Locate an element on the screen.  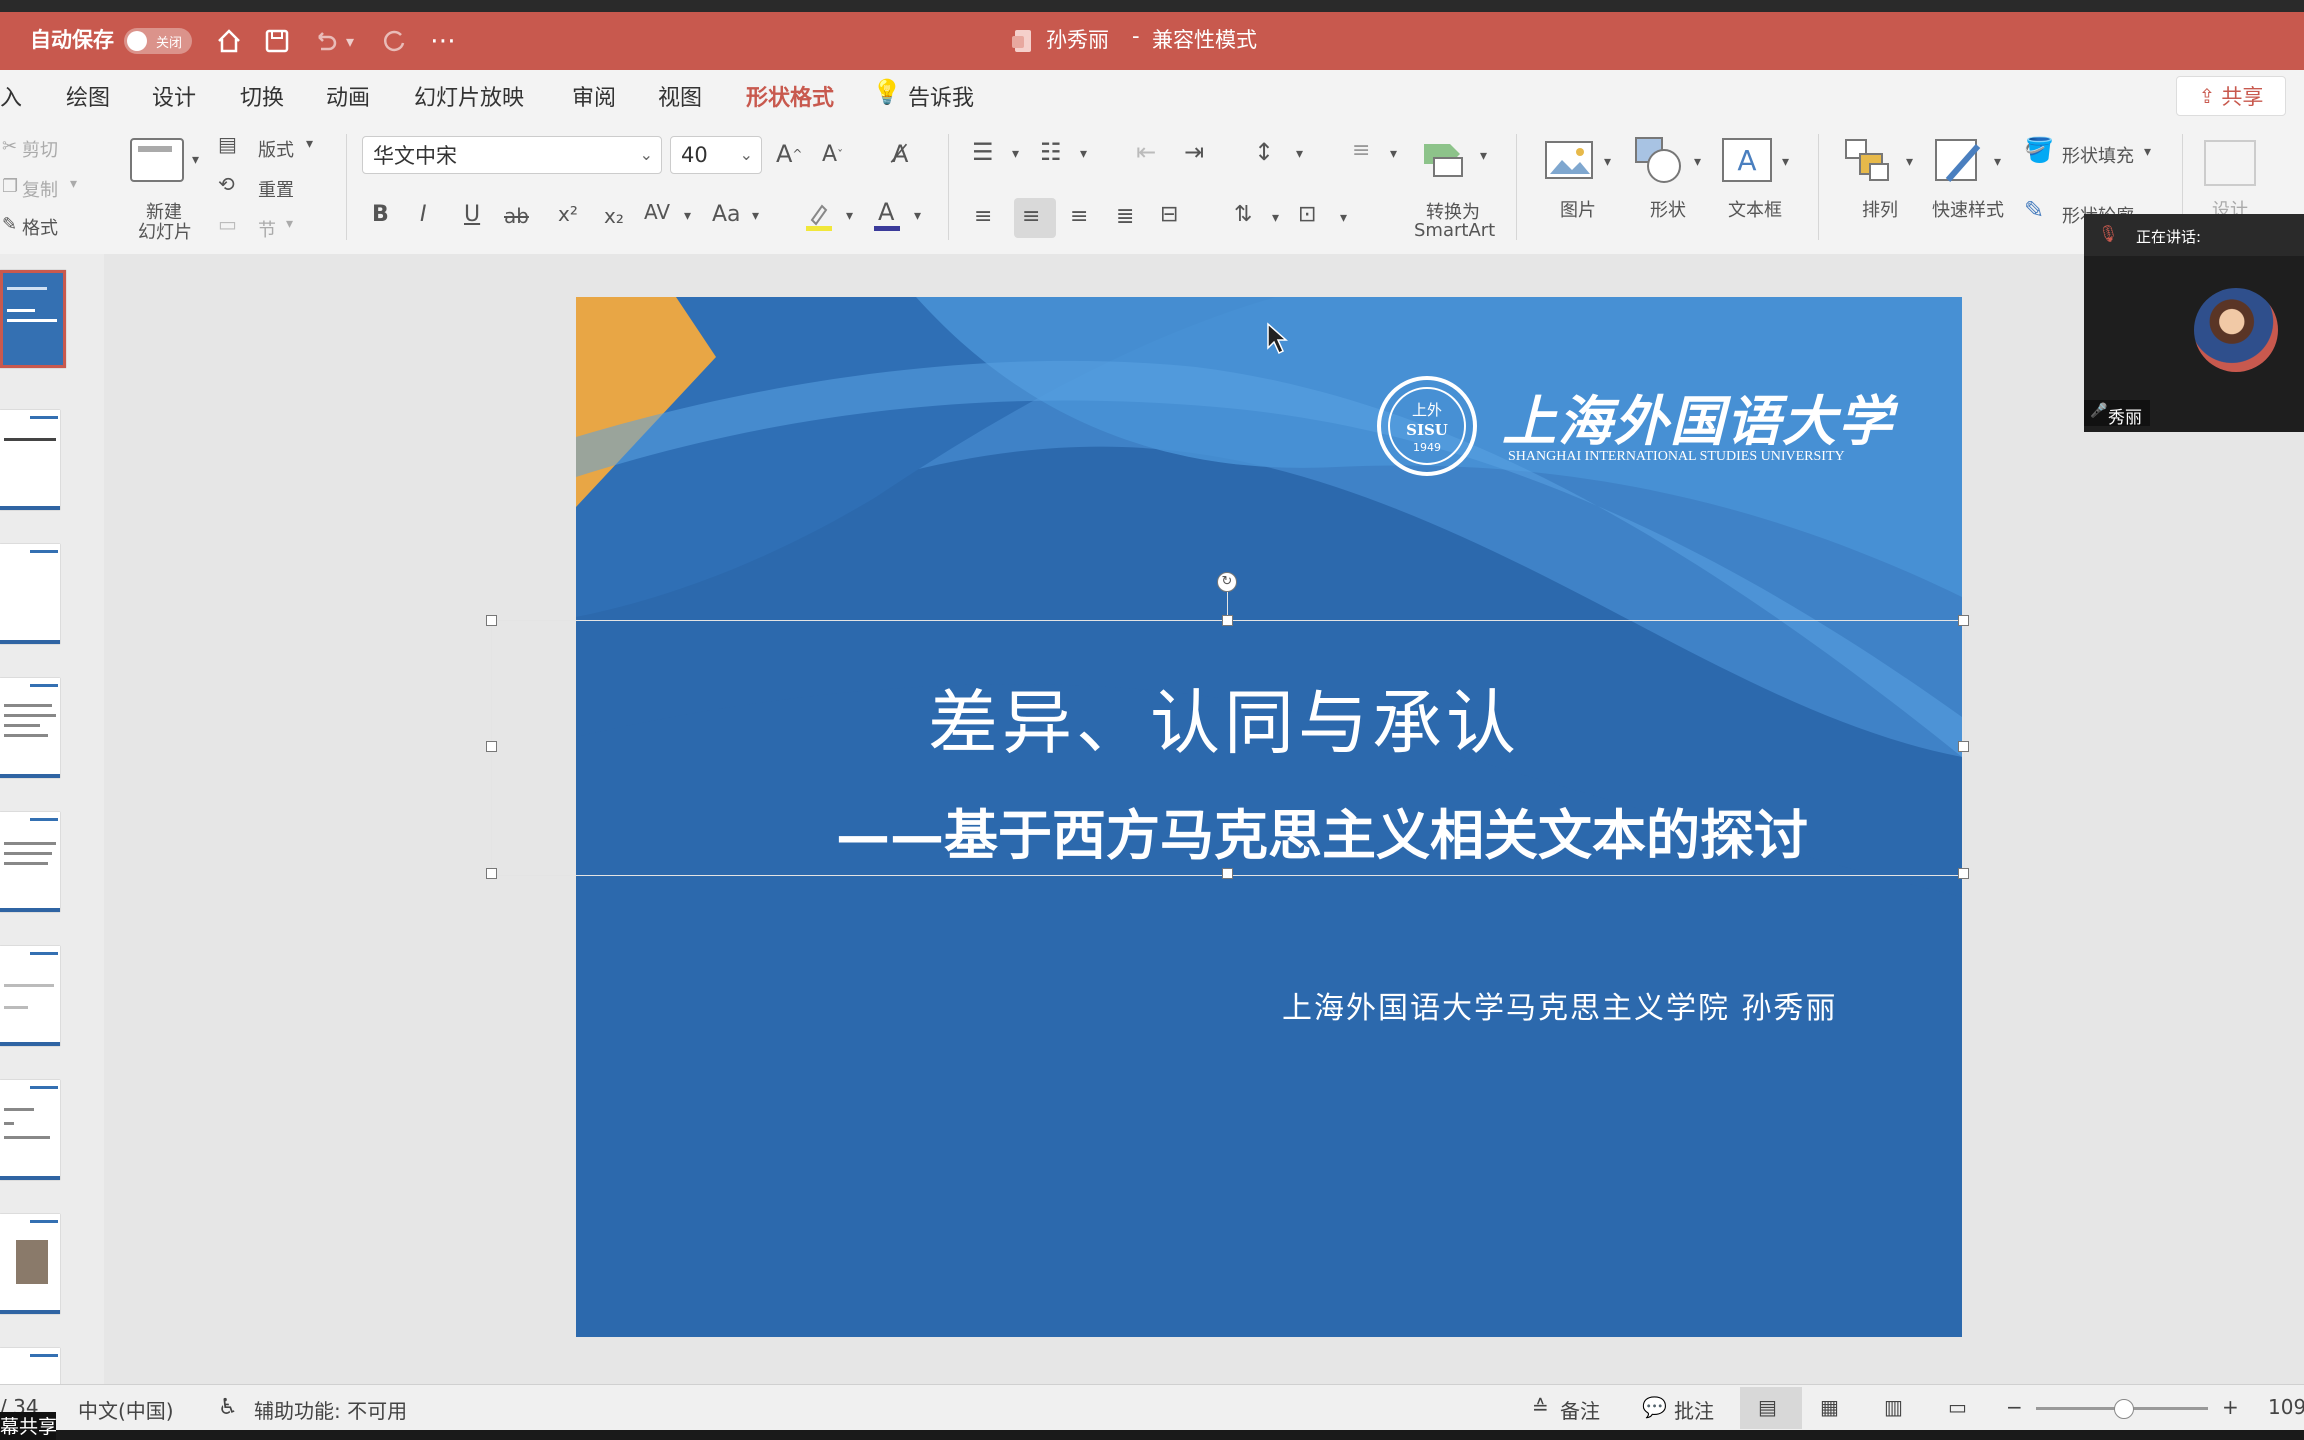
increase-indent-icon: ⇥ is located at coordinates (1194, 152).